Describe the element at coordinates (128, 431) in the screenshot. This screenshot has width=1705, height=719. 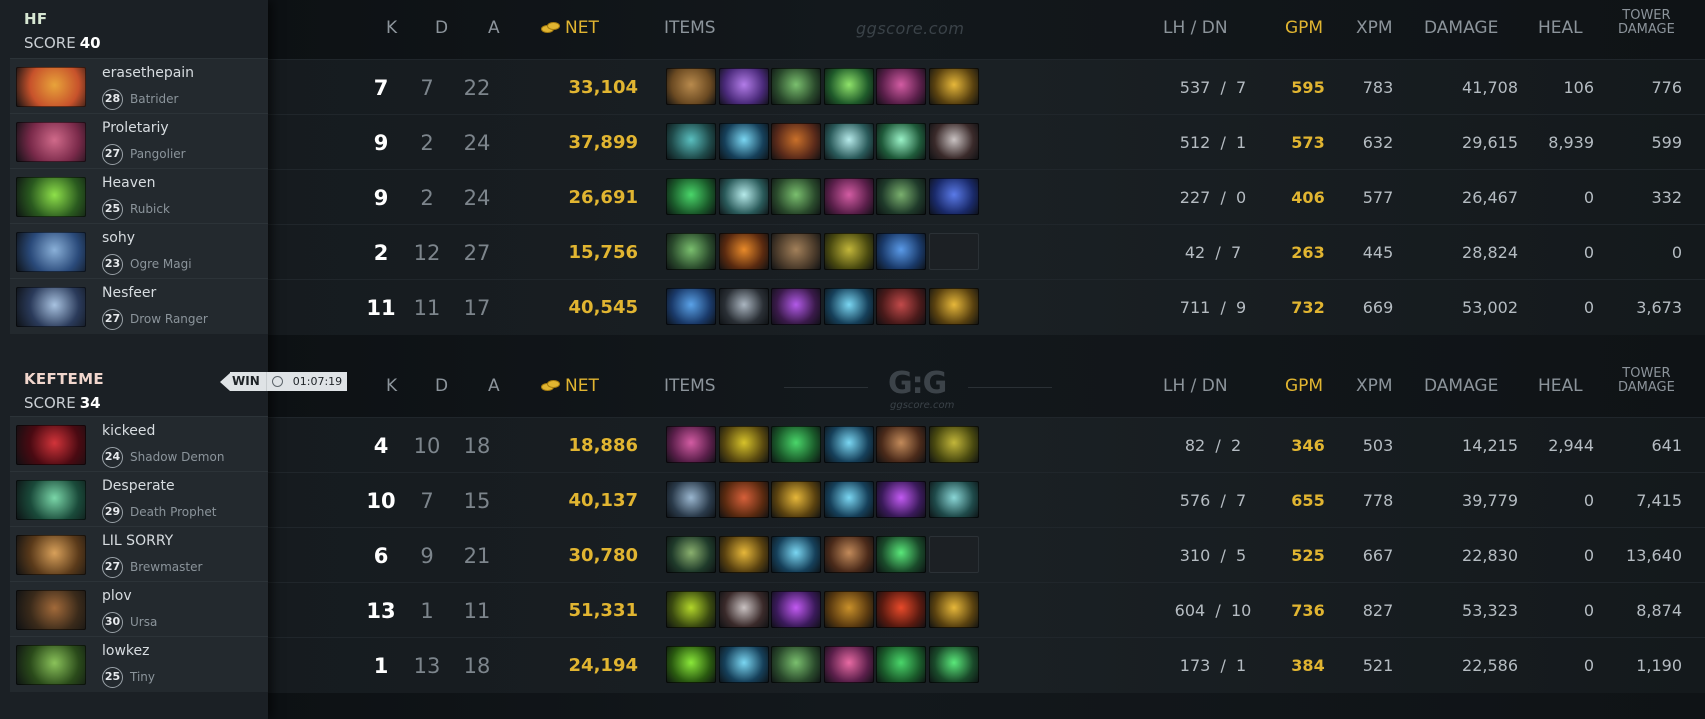
I see `player-name: kickeed` at that location.